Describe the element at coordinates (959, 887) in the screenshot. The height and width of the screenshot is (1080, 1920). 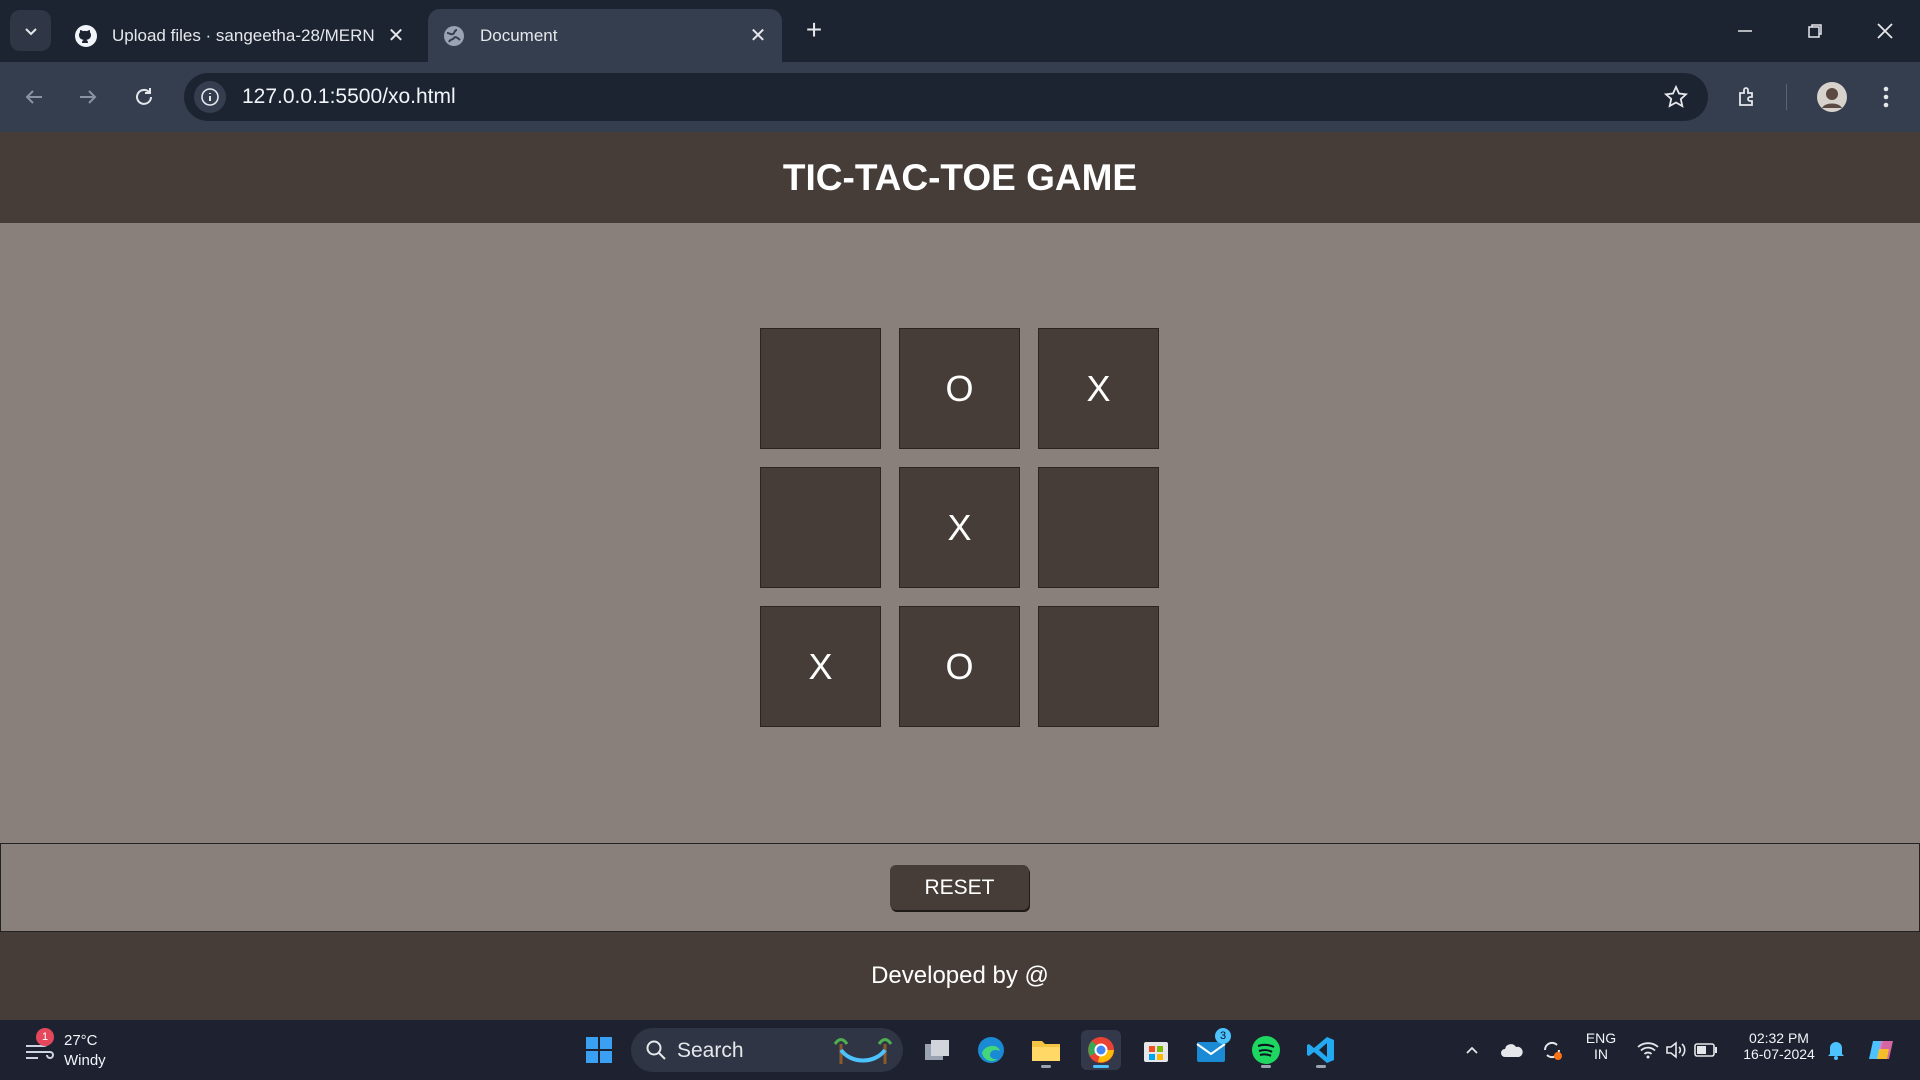
I see `reset-button: RESET` at that location.